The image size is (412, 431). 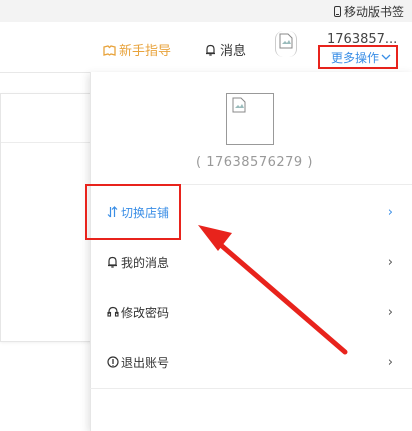 I want to click on menu-item-label: 退出账号, so click(x=145, y=362).